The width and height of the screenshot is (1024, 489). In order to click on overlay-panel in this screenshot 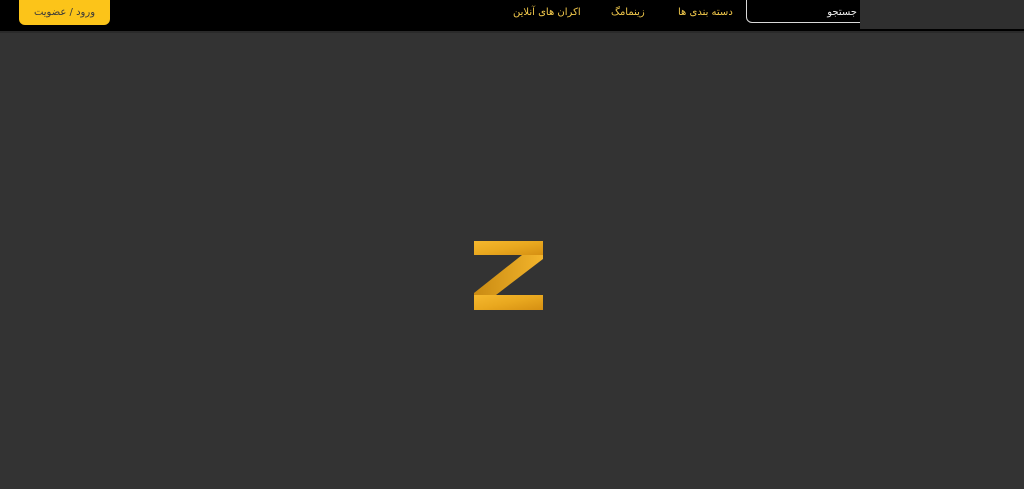, I will do `click(942, 14)`.